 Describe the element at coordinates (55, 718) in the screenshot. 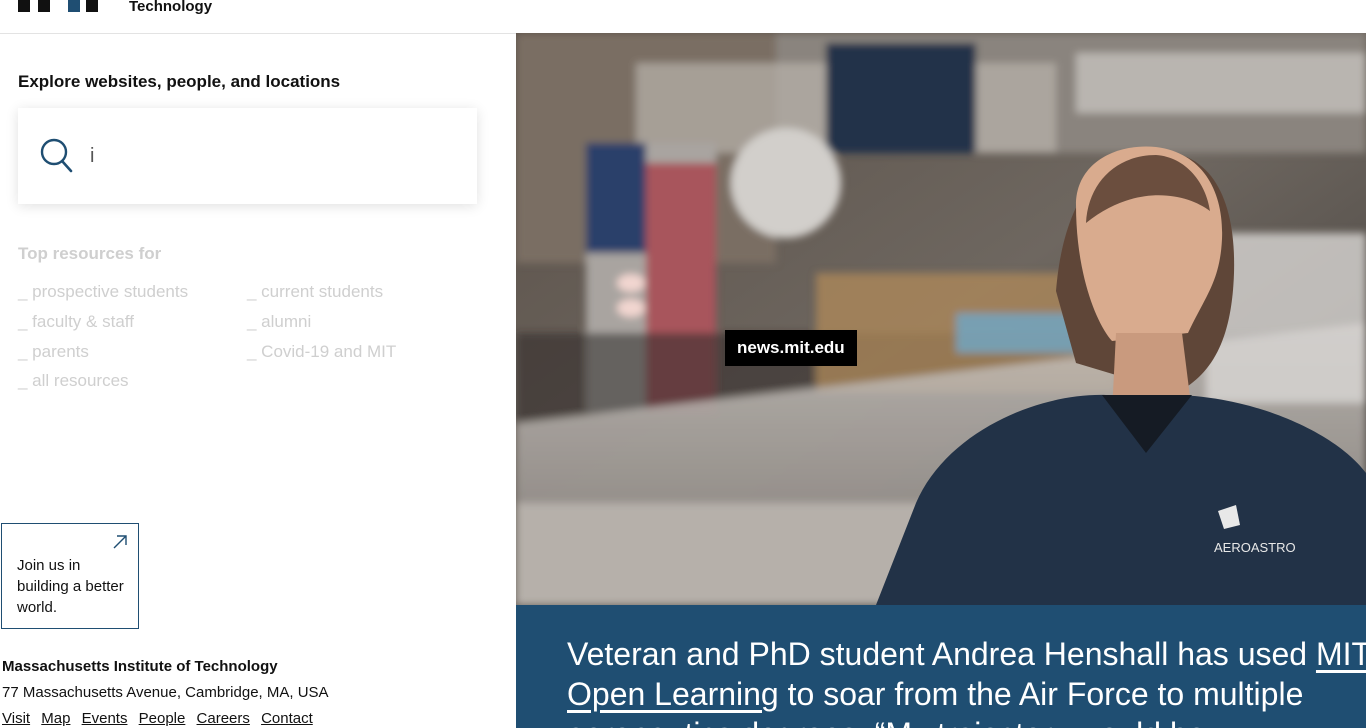

I see `footer-link-map: Map` at that location.